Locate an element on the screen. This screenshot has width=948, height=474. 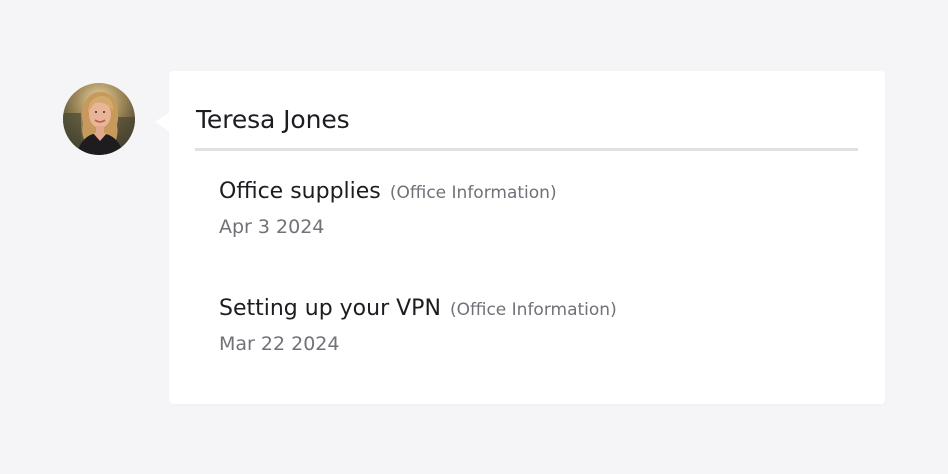
user-avatar is located at coordinates (99, 119).